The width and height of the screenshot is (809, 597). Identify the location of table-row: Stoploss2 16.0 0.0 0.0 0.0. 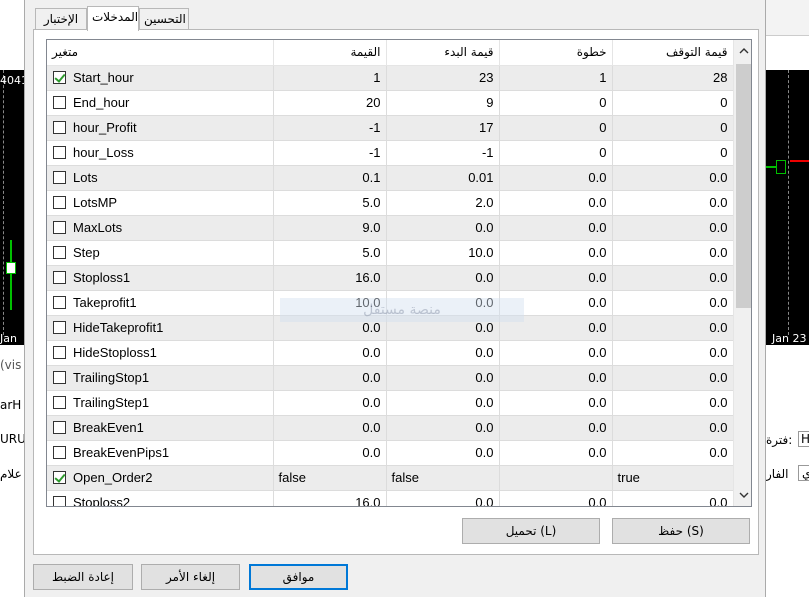
(390, 498).